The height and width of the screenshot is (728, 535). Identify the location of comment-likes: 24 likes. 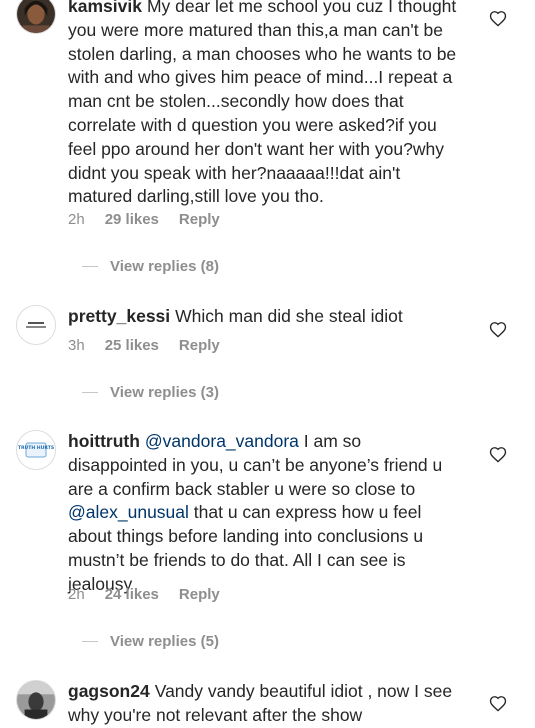
(132, 594).